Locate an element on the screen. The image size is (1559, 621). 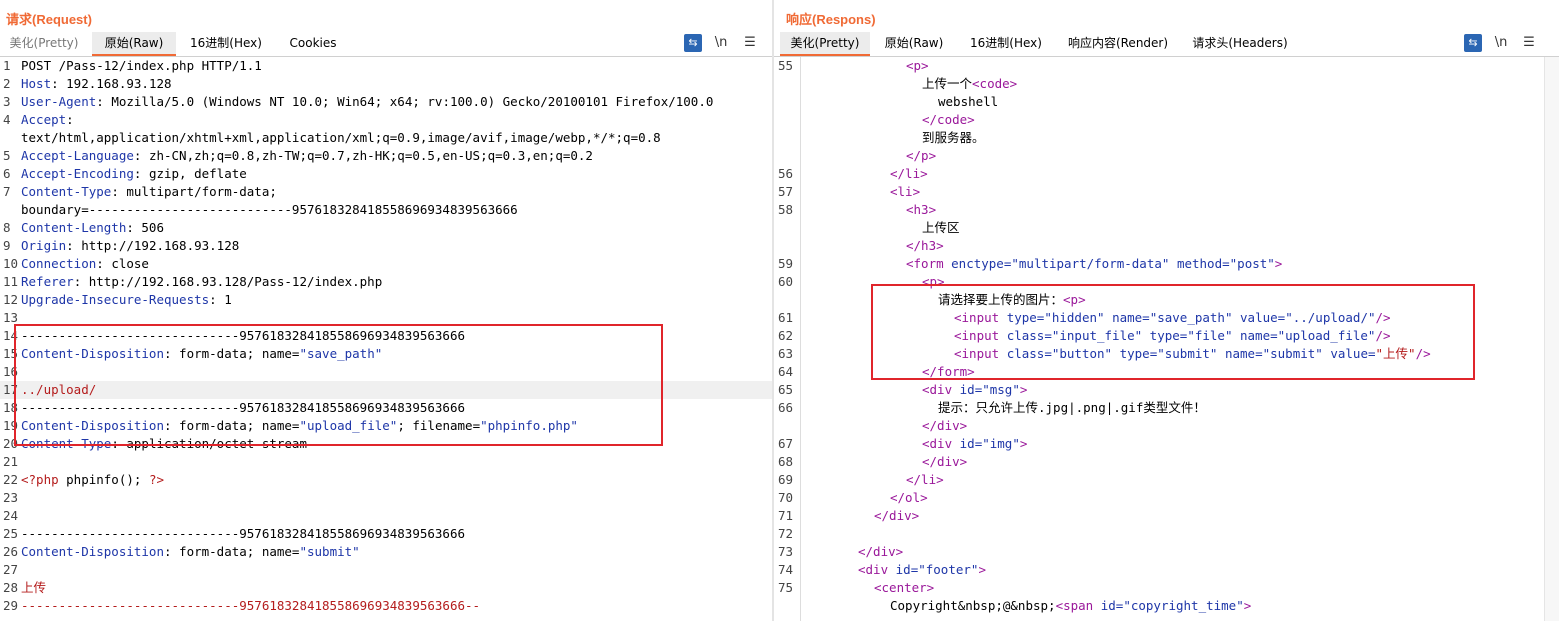
code-line: 69 </li> is located at coordinates (1166, 480).